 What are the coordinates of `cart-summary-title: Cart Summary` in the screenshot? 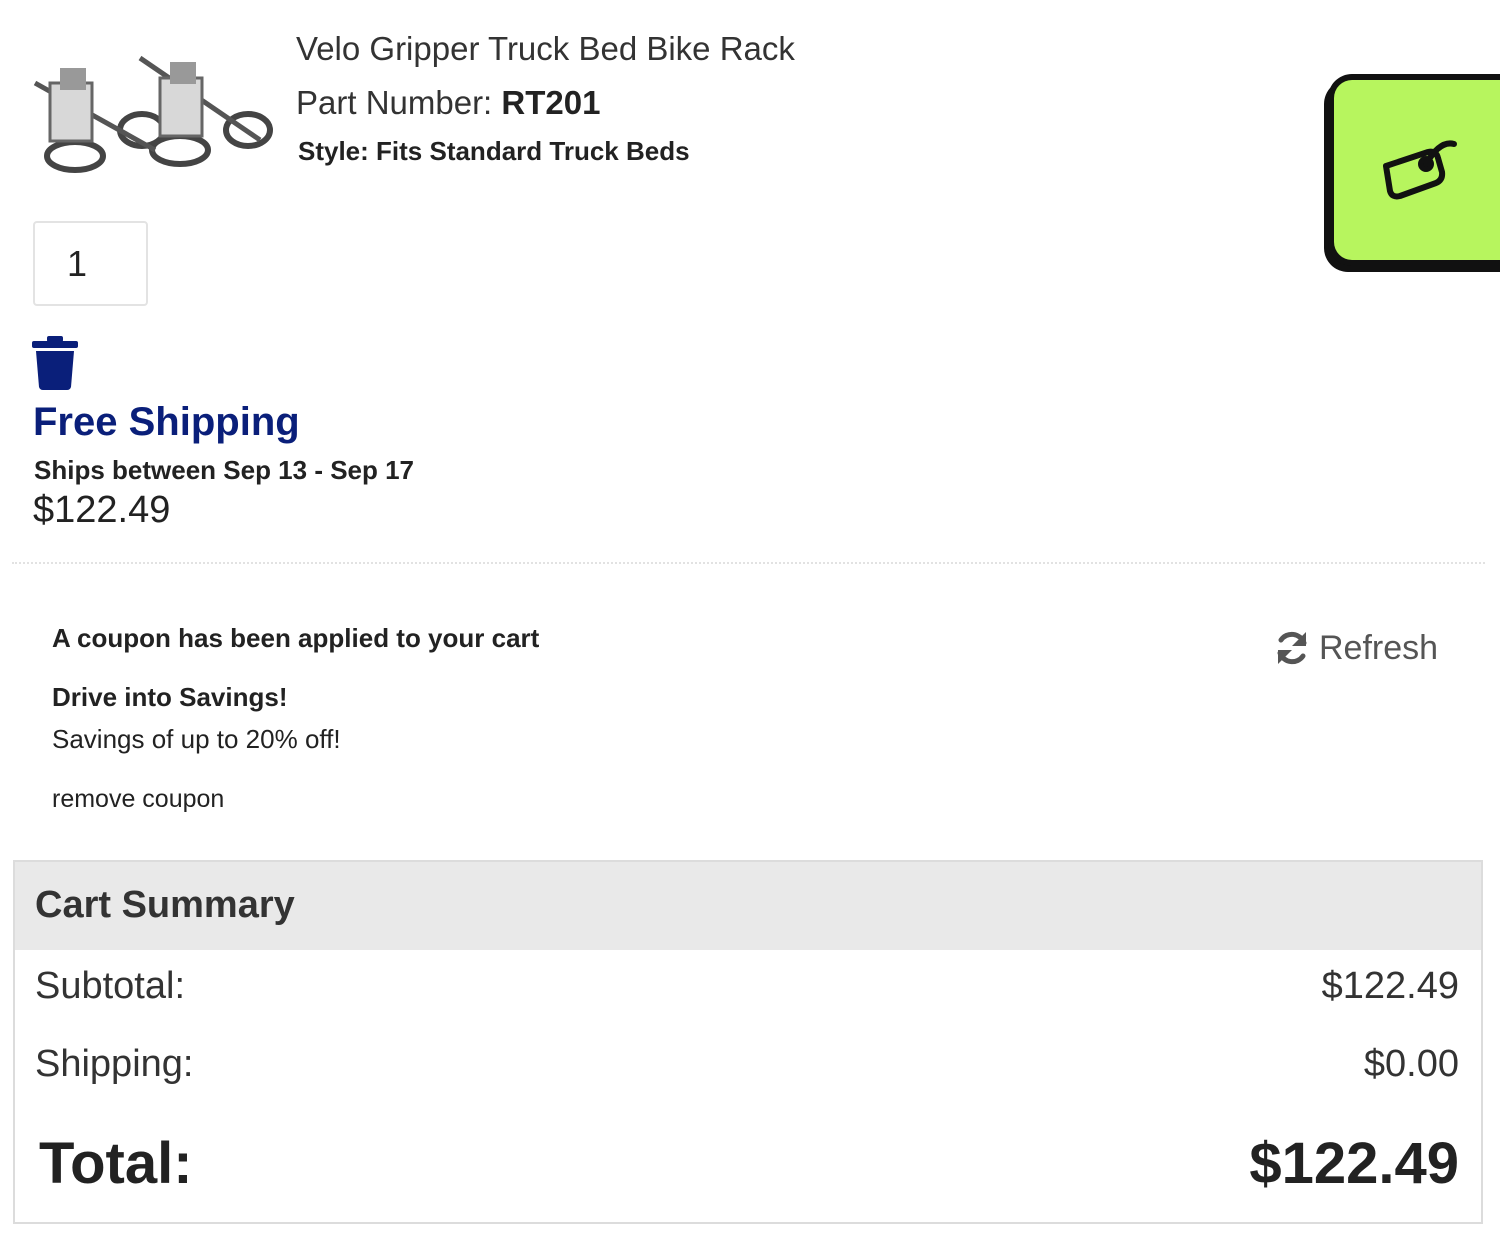 It's located at (165, 905).